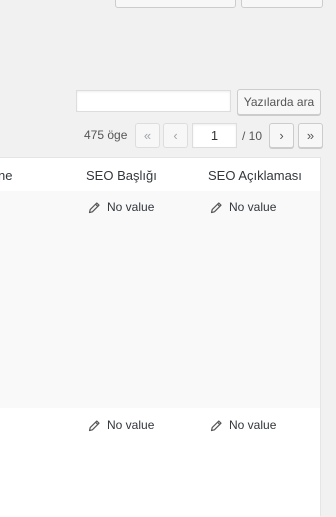 This screenshot has height=517, width=336. I want to click on column-header-seo-title: SEO Başlığı, so click(121, 175).